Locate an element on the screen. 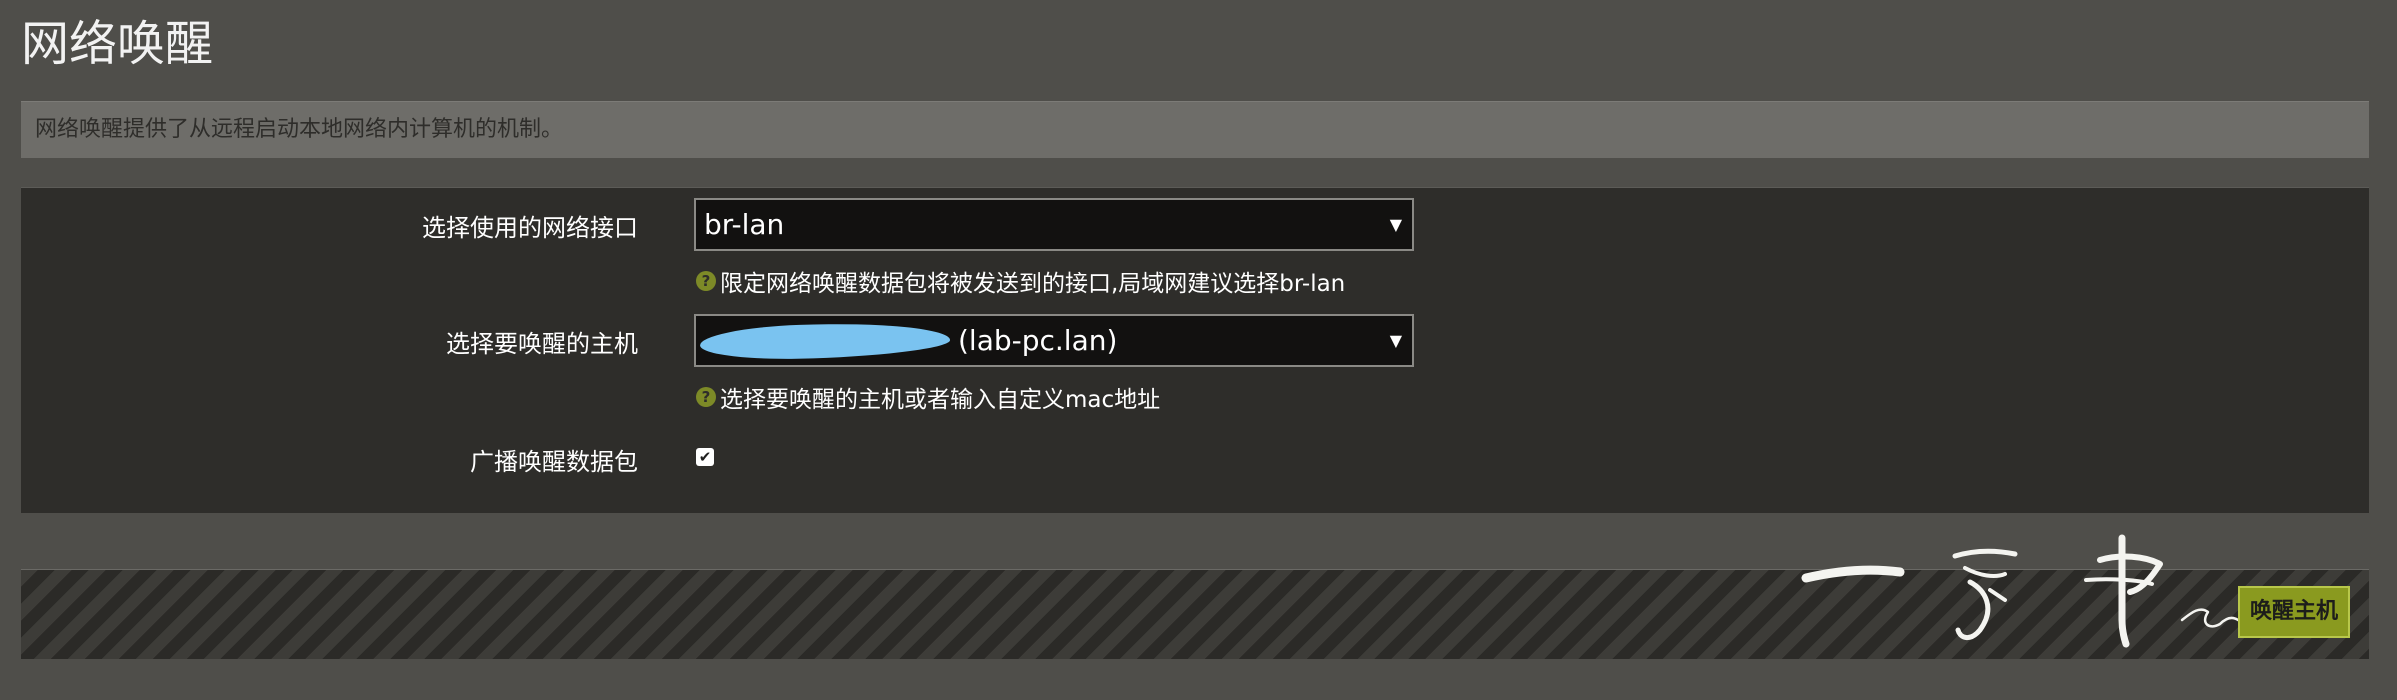 The image size is (2397, 700). interface-help-text: 限定网络唤醒数据包将被发送到的接口,局域网建议选择br-lan is located at coordinates (1033, 284).